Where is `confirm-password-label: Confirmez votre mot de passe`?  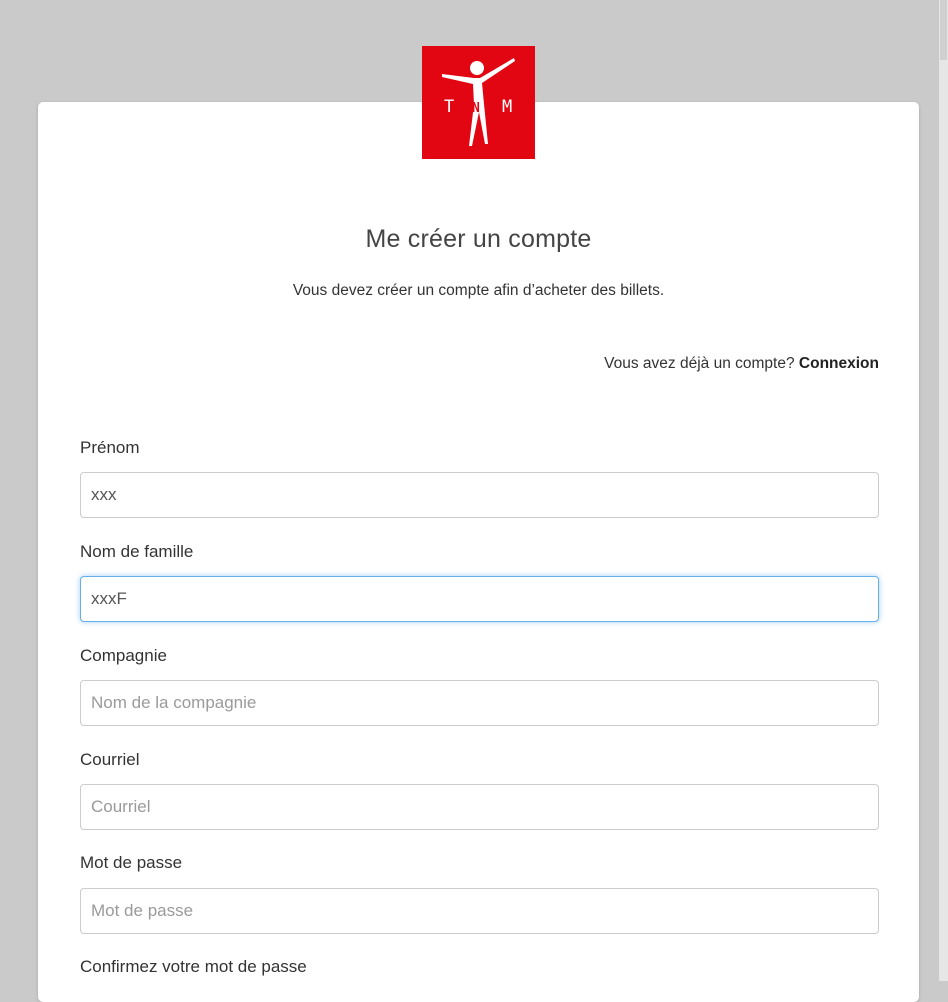 confirm-password-label: Confirmez votre mot de passe is located at coordinates (193, 966).